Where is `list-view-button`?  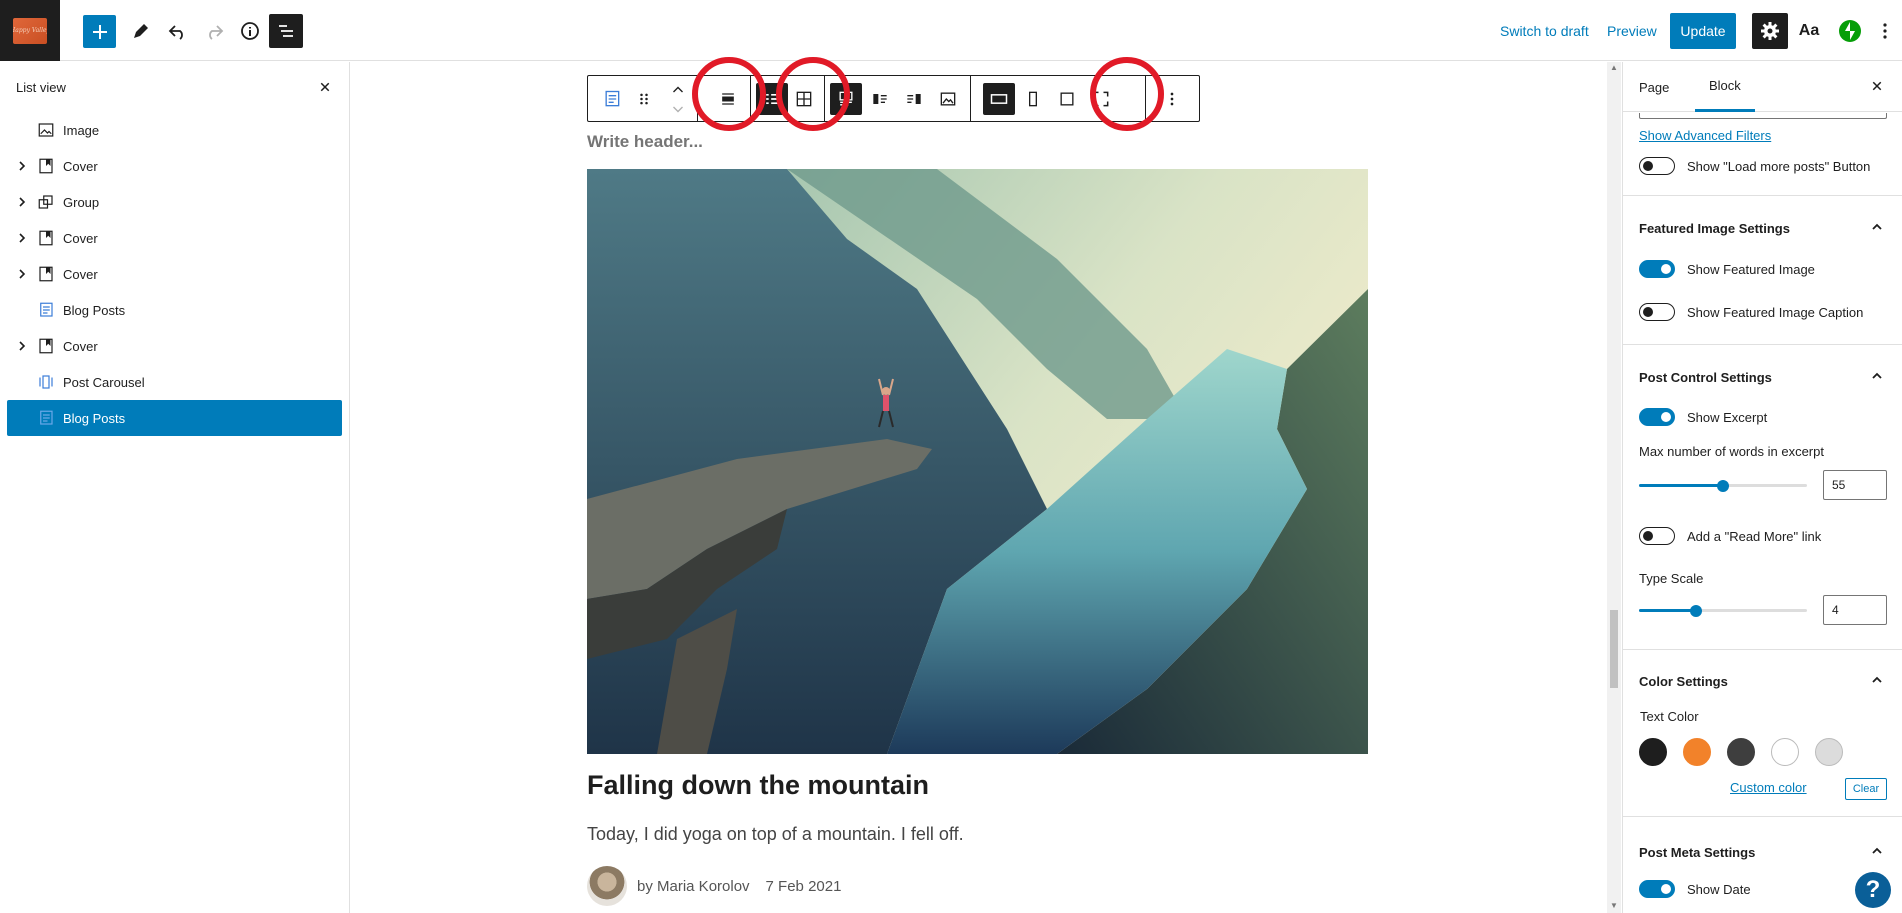 list-view-button is located at coordinates (286, 31).